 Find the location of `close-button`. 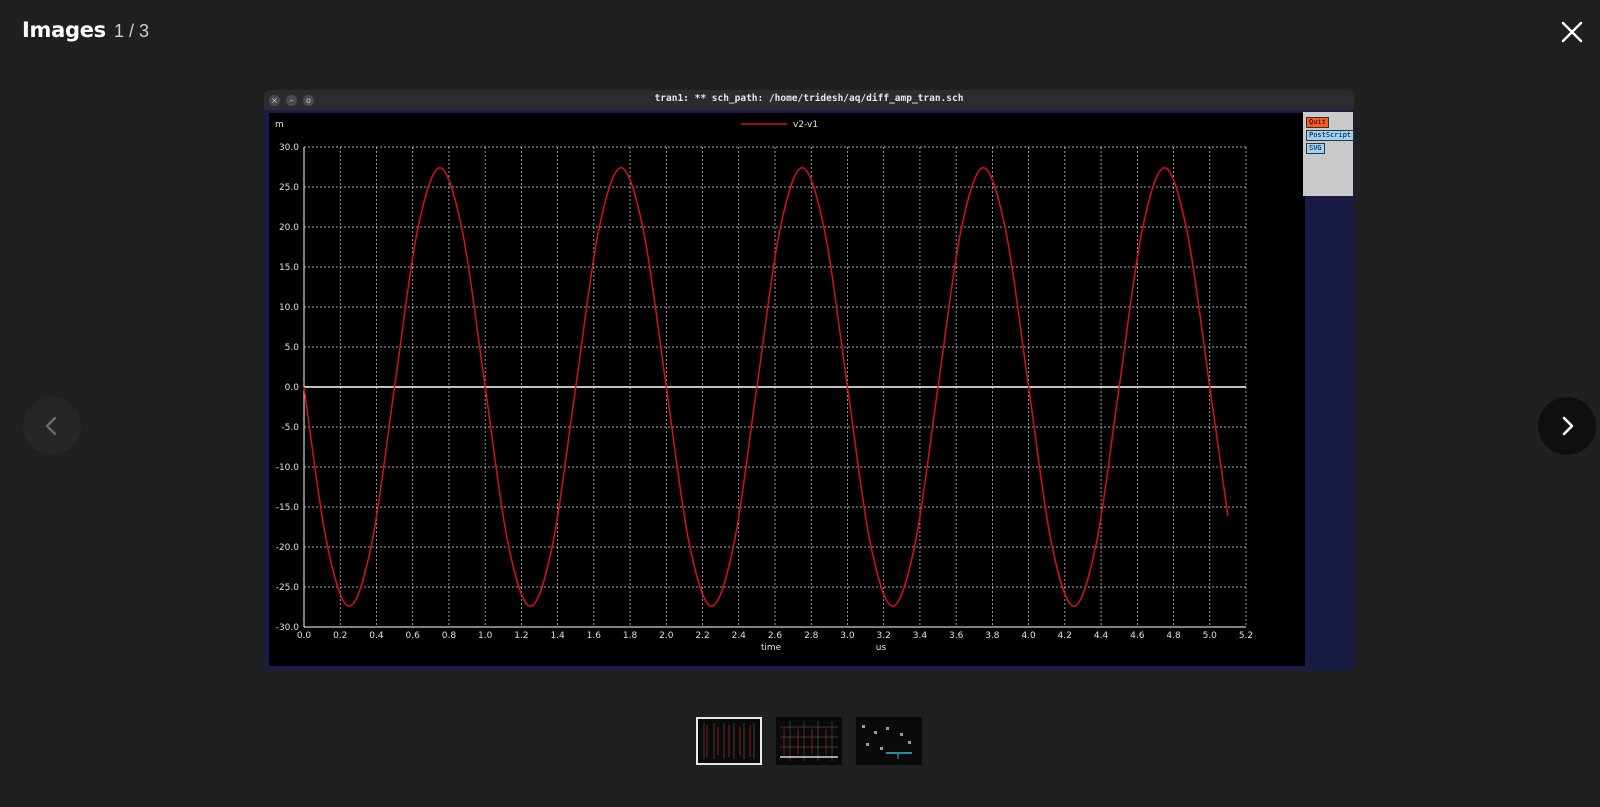

close-button is located at coordinates (1572, 32).